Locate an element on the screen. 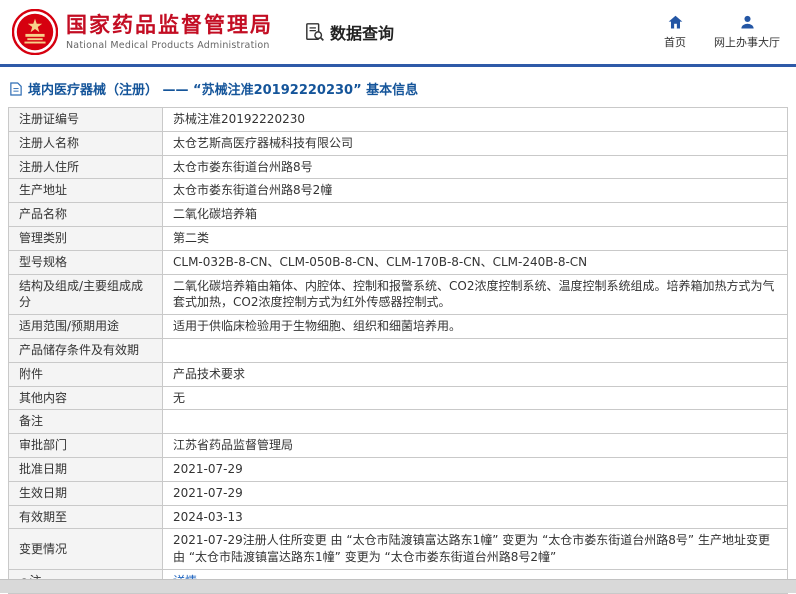  table-row-approval-department: 审批部门 江苏省药品监督管理局 is located at coordinates (398, 445).